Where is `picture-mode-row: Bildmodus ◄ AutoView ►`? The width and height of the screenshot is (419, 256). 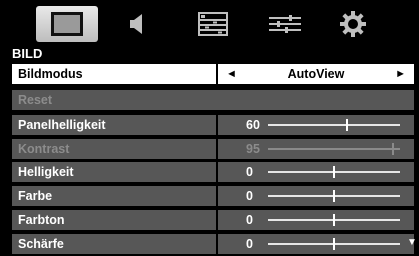
picture-mode-row: Bildmodus ◄ AutoView ► is located at coordinates (213, 74).